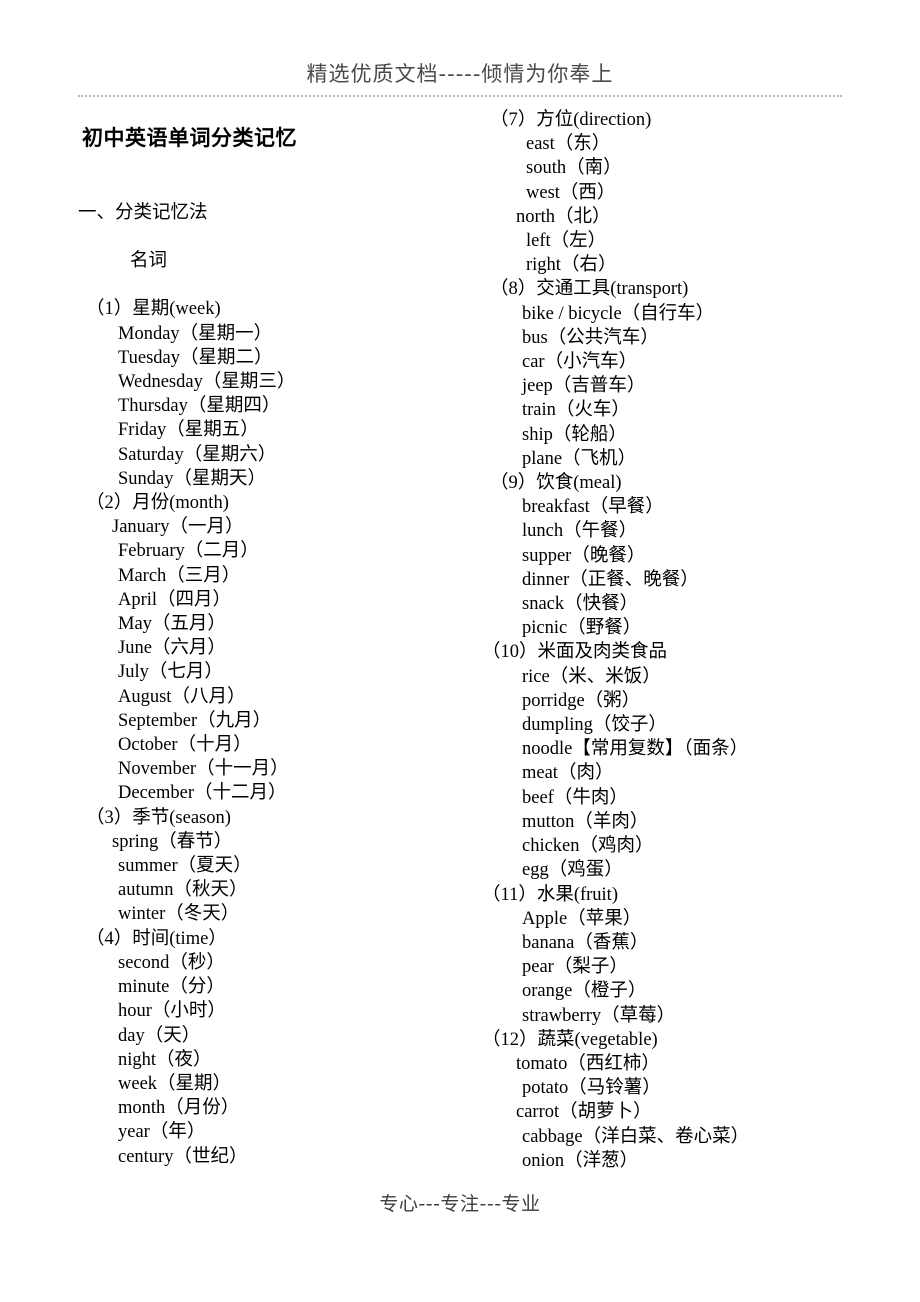 The height and width of the screenshot is (1302, 920). Describe the element at coordinates (591, 676) in the screenshot. I see `word-entry: rice（米、米饭）` at that location.